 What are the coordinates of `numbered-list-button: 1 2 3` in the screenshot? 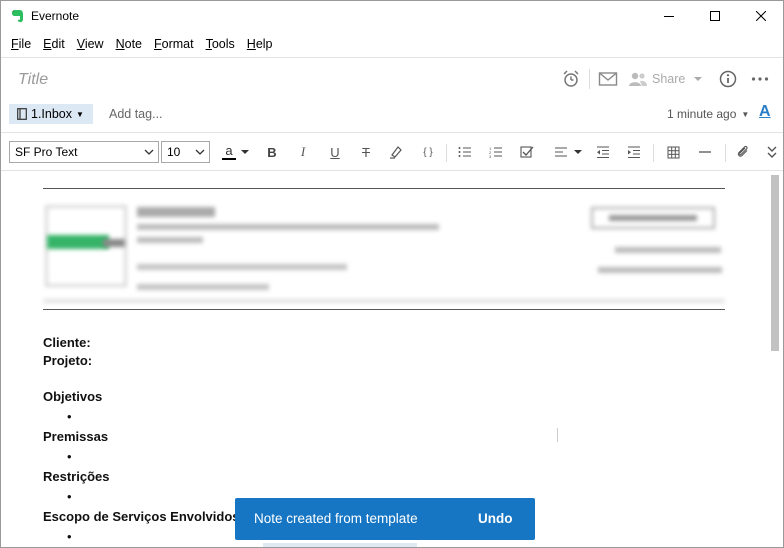 It's located at (496, 152).